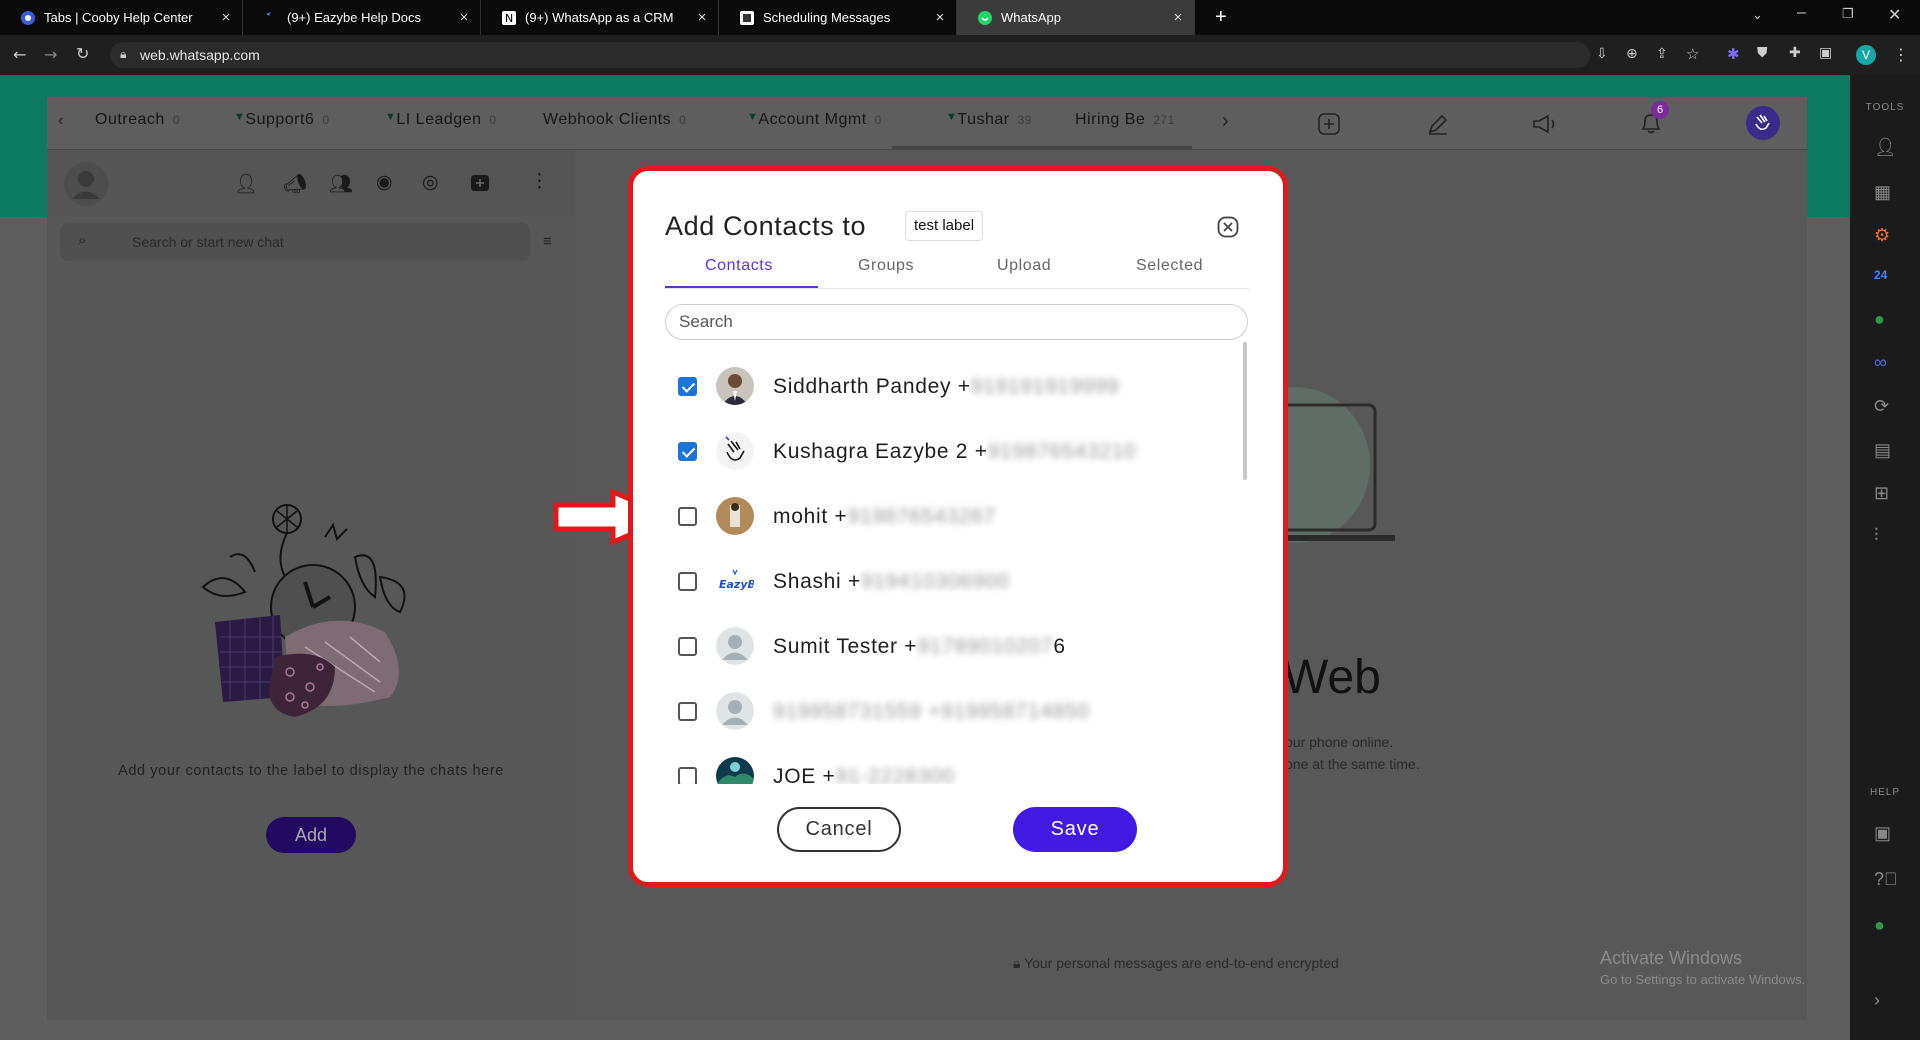 This screenshot has width=1920, height=1040. Describe the element at coordinates (50, 54) in the screenshot. I see `forward-icon: →` at that location.